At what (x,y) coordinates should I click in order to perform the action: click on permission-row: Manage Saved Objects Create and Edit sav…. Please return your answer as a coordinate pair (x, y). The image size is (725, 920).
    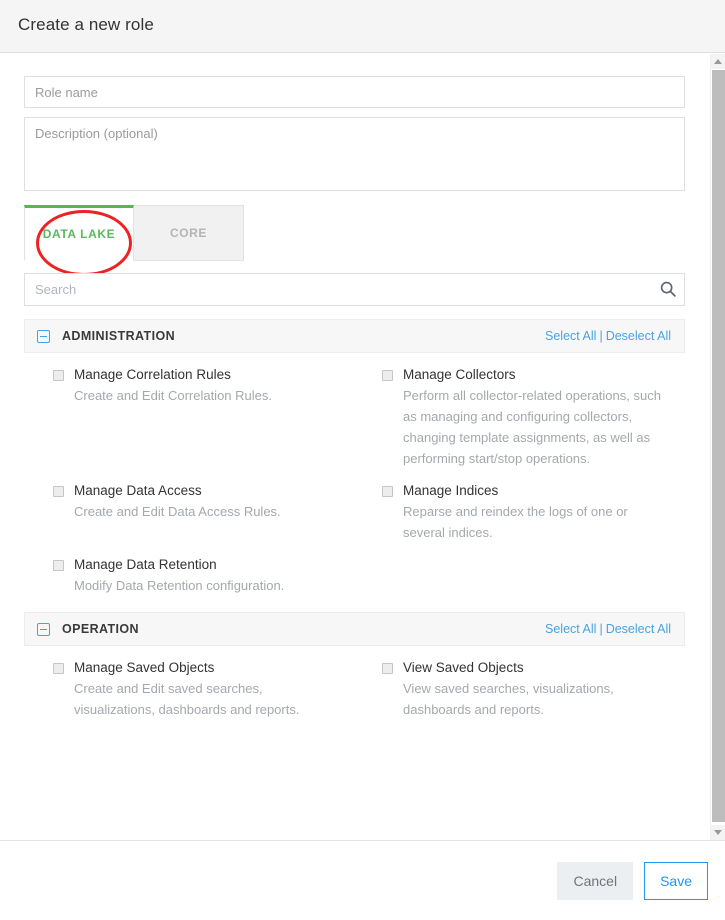
    Looking at the image, I should click on (354, 683).